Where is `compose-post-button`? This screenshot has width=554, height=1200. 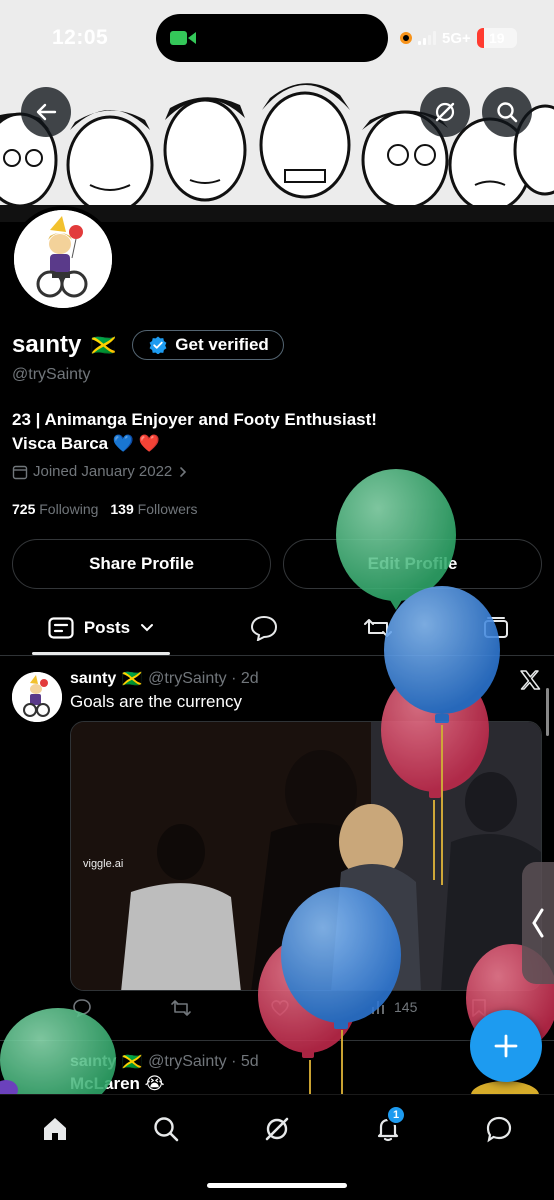
compose-post-button is located at coordinates (506, 1046).